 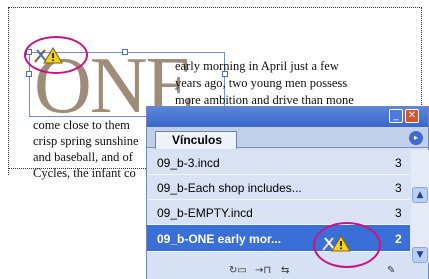 What do you see at coordinates (391, 271) in the screenshot?
I see `edit-original-icon: ✎` at bounding box center [391, 271].